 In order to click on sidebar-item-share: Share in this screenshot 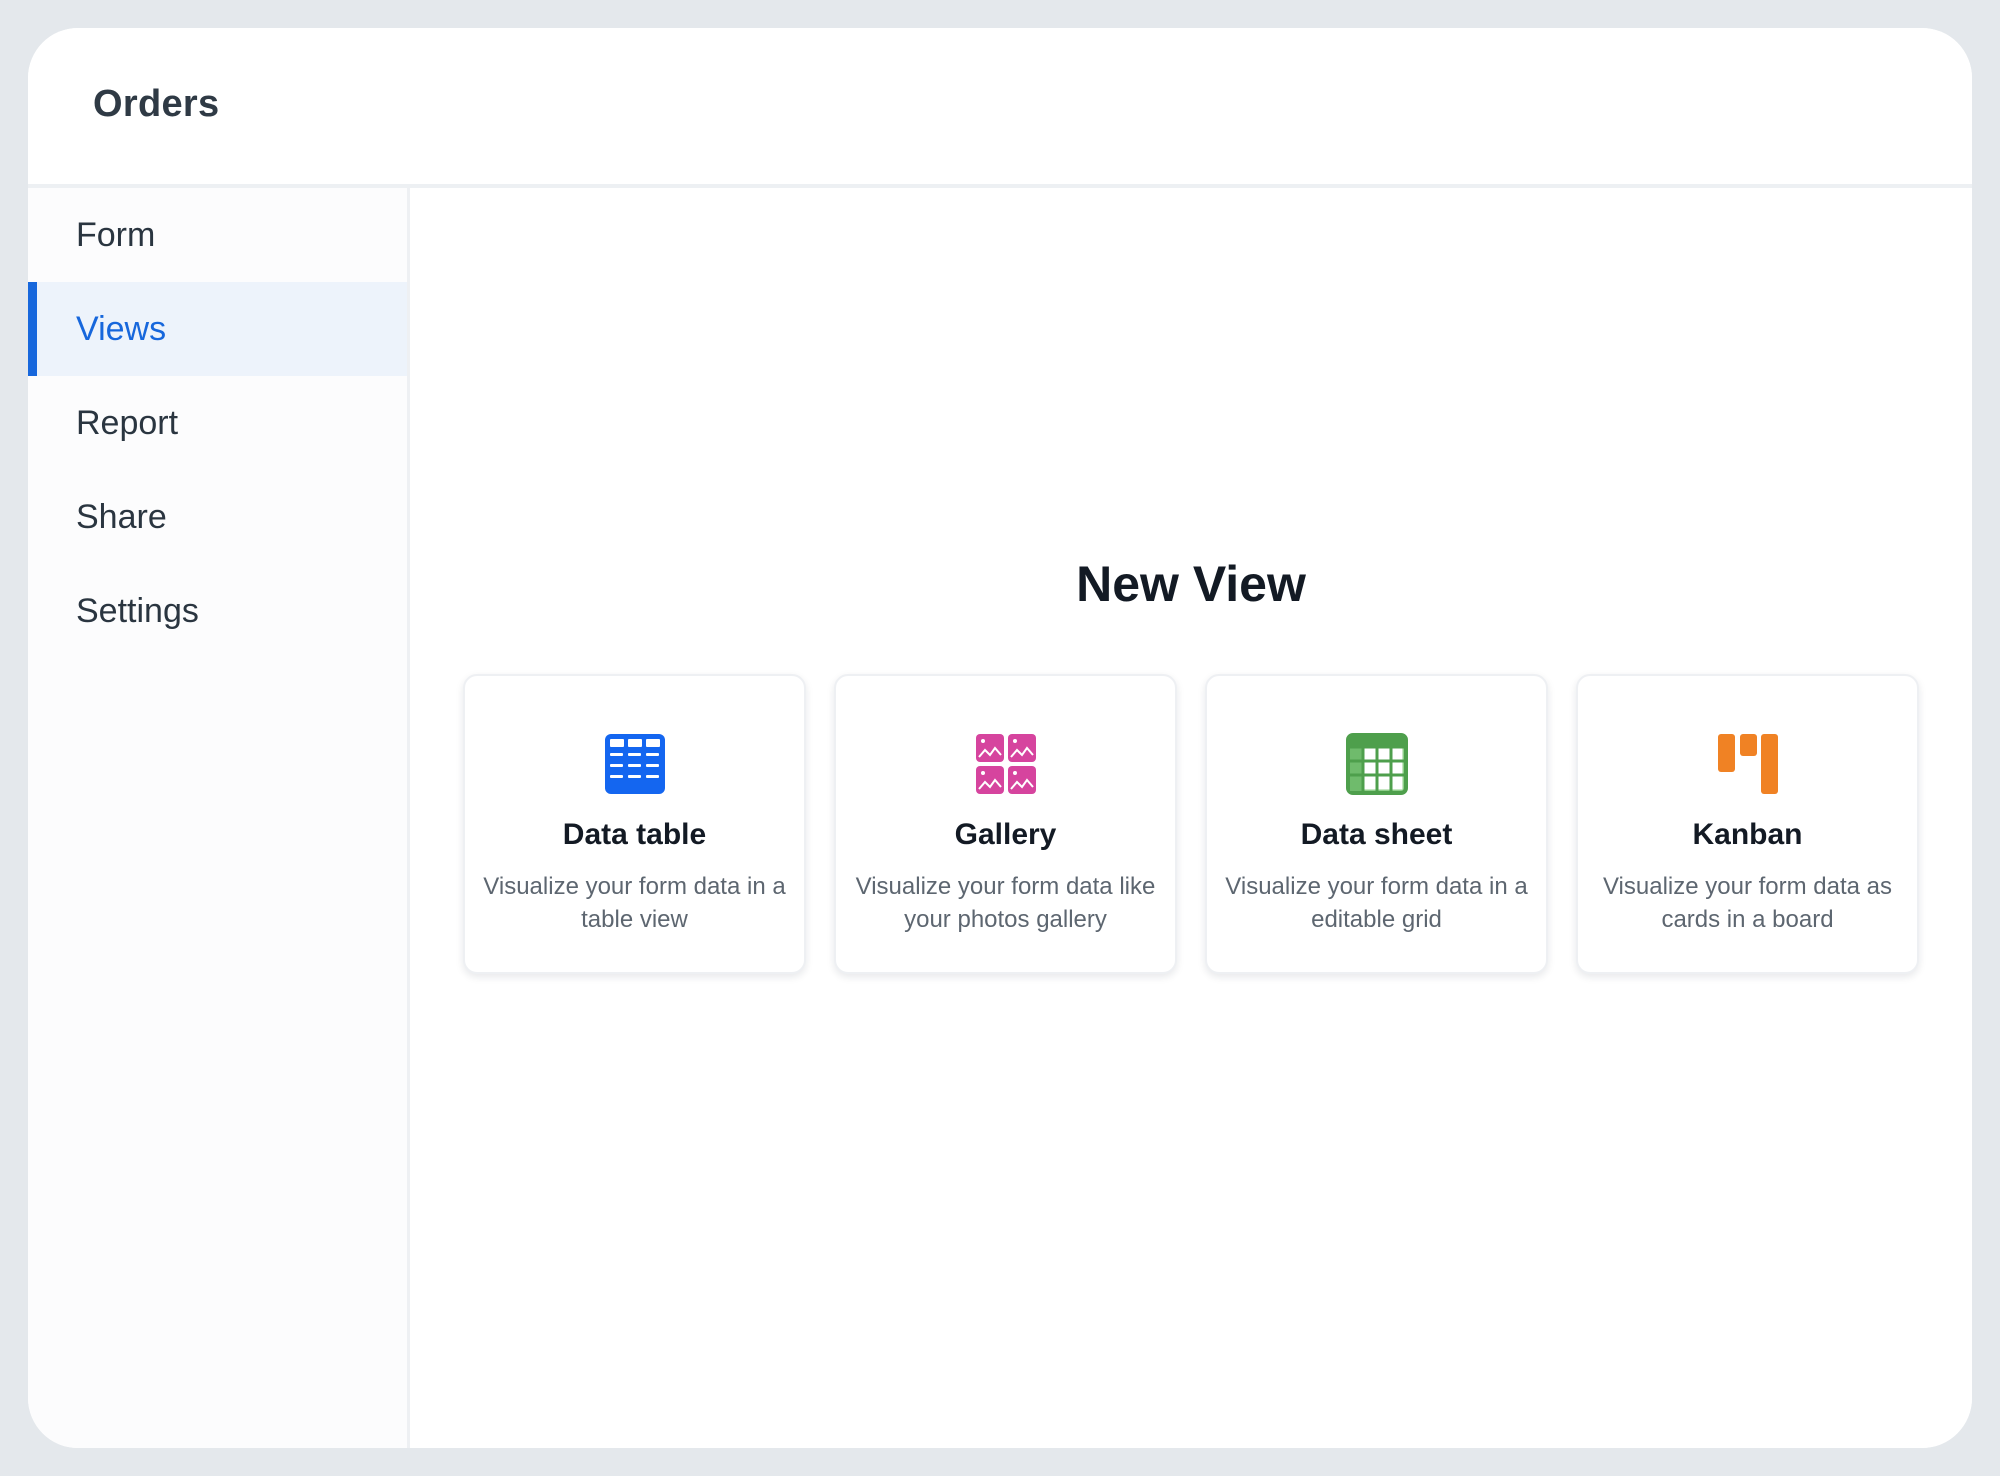, I will do `click(217, 517)`.